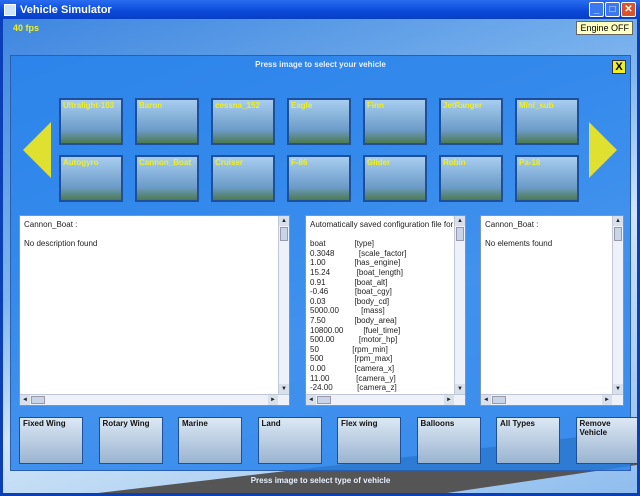 The width and height of the screenshot is (640, 496). What do you see at coordinates (91, 178) in the screenshot?
I see `vehicle-thumbnail: Autogyro` at bounding box center [91, 178].